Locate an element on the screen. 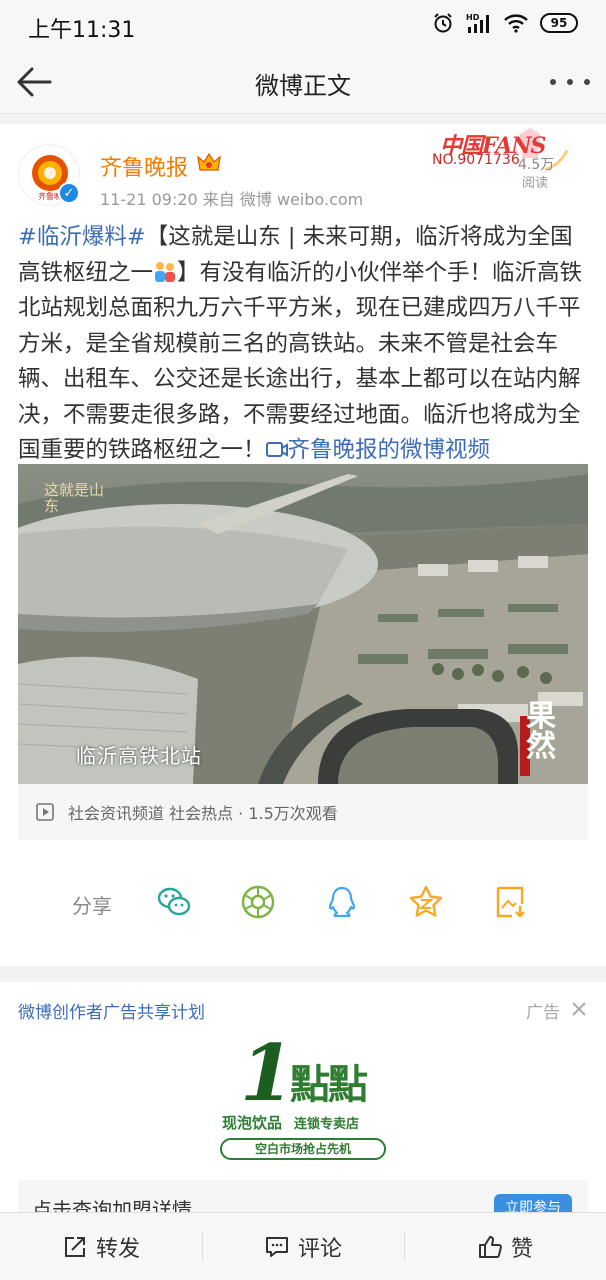 This screenshot has width=606, height=1280. nav-bar: 微博正文 is located at coordinates (303, 82).